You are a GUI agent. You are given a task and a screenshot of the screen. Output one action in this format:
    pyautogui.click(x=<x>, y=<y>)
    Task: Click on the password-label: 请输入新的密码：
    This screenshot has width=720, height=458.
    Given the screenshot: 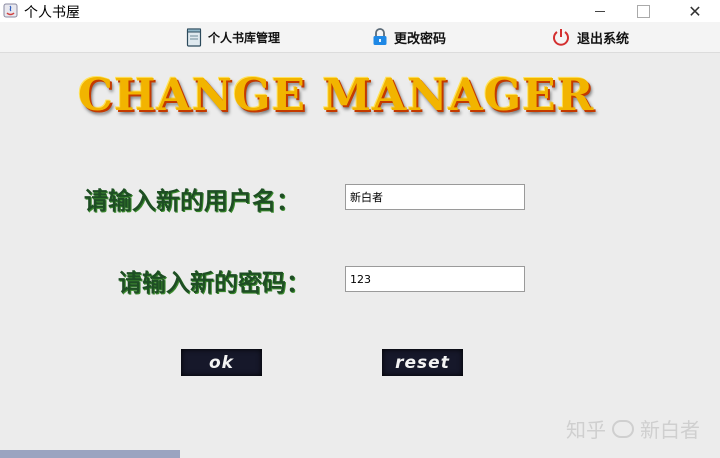 What is the action you would take?
    pyautogui.click(x=214, y=282)
    